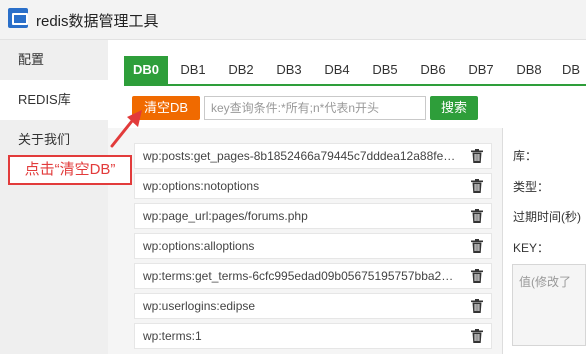  What do you see at coordinates (313, 186) in the screenshot?
I see `key-list-item: wp:options:notoptions` at bounding box center [313, 186].